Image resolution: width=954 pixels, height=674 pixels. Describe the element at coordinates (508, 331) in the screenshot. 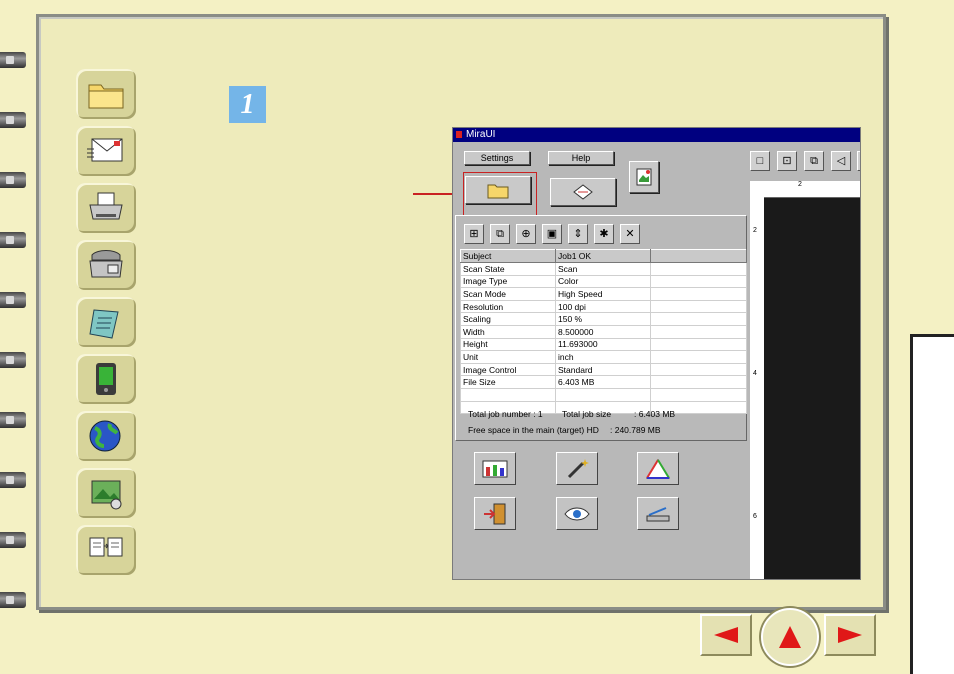

I see `row-label: Width` at that location.